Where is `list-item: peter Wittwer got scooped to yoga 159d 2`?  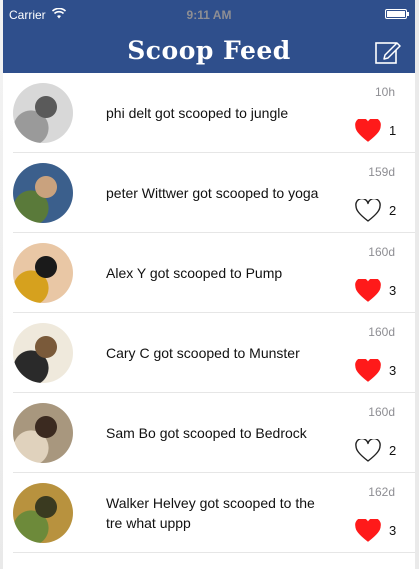 list-item: peter Wittwer got scooped to yoga 159d 2 is located at coordinates (209, 193).